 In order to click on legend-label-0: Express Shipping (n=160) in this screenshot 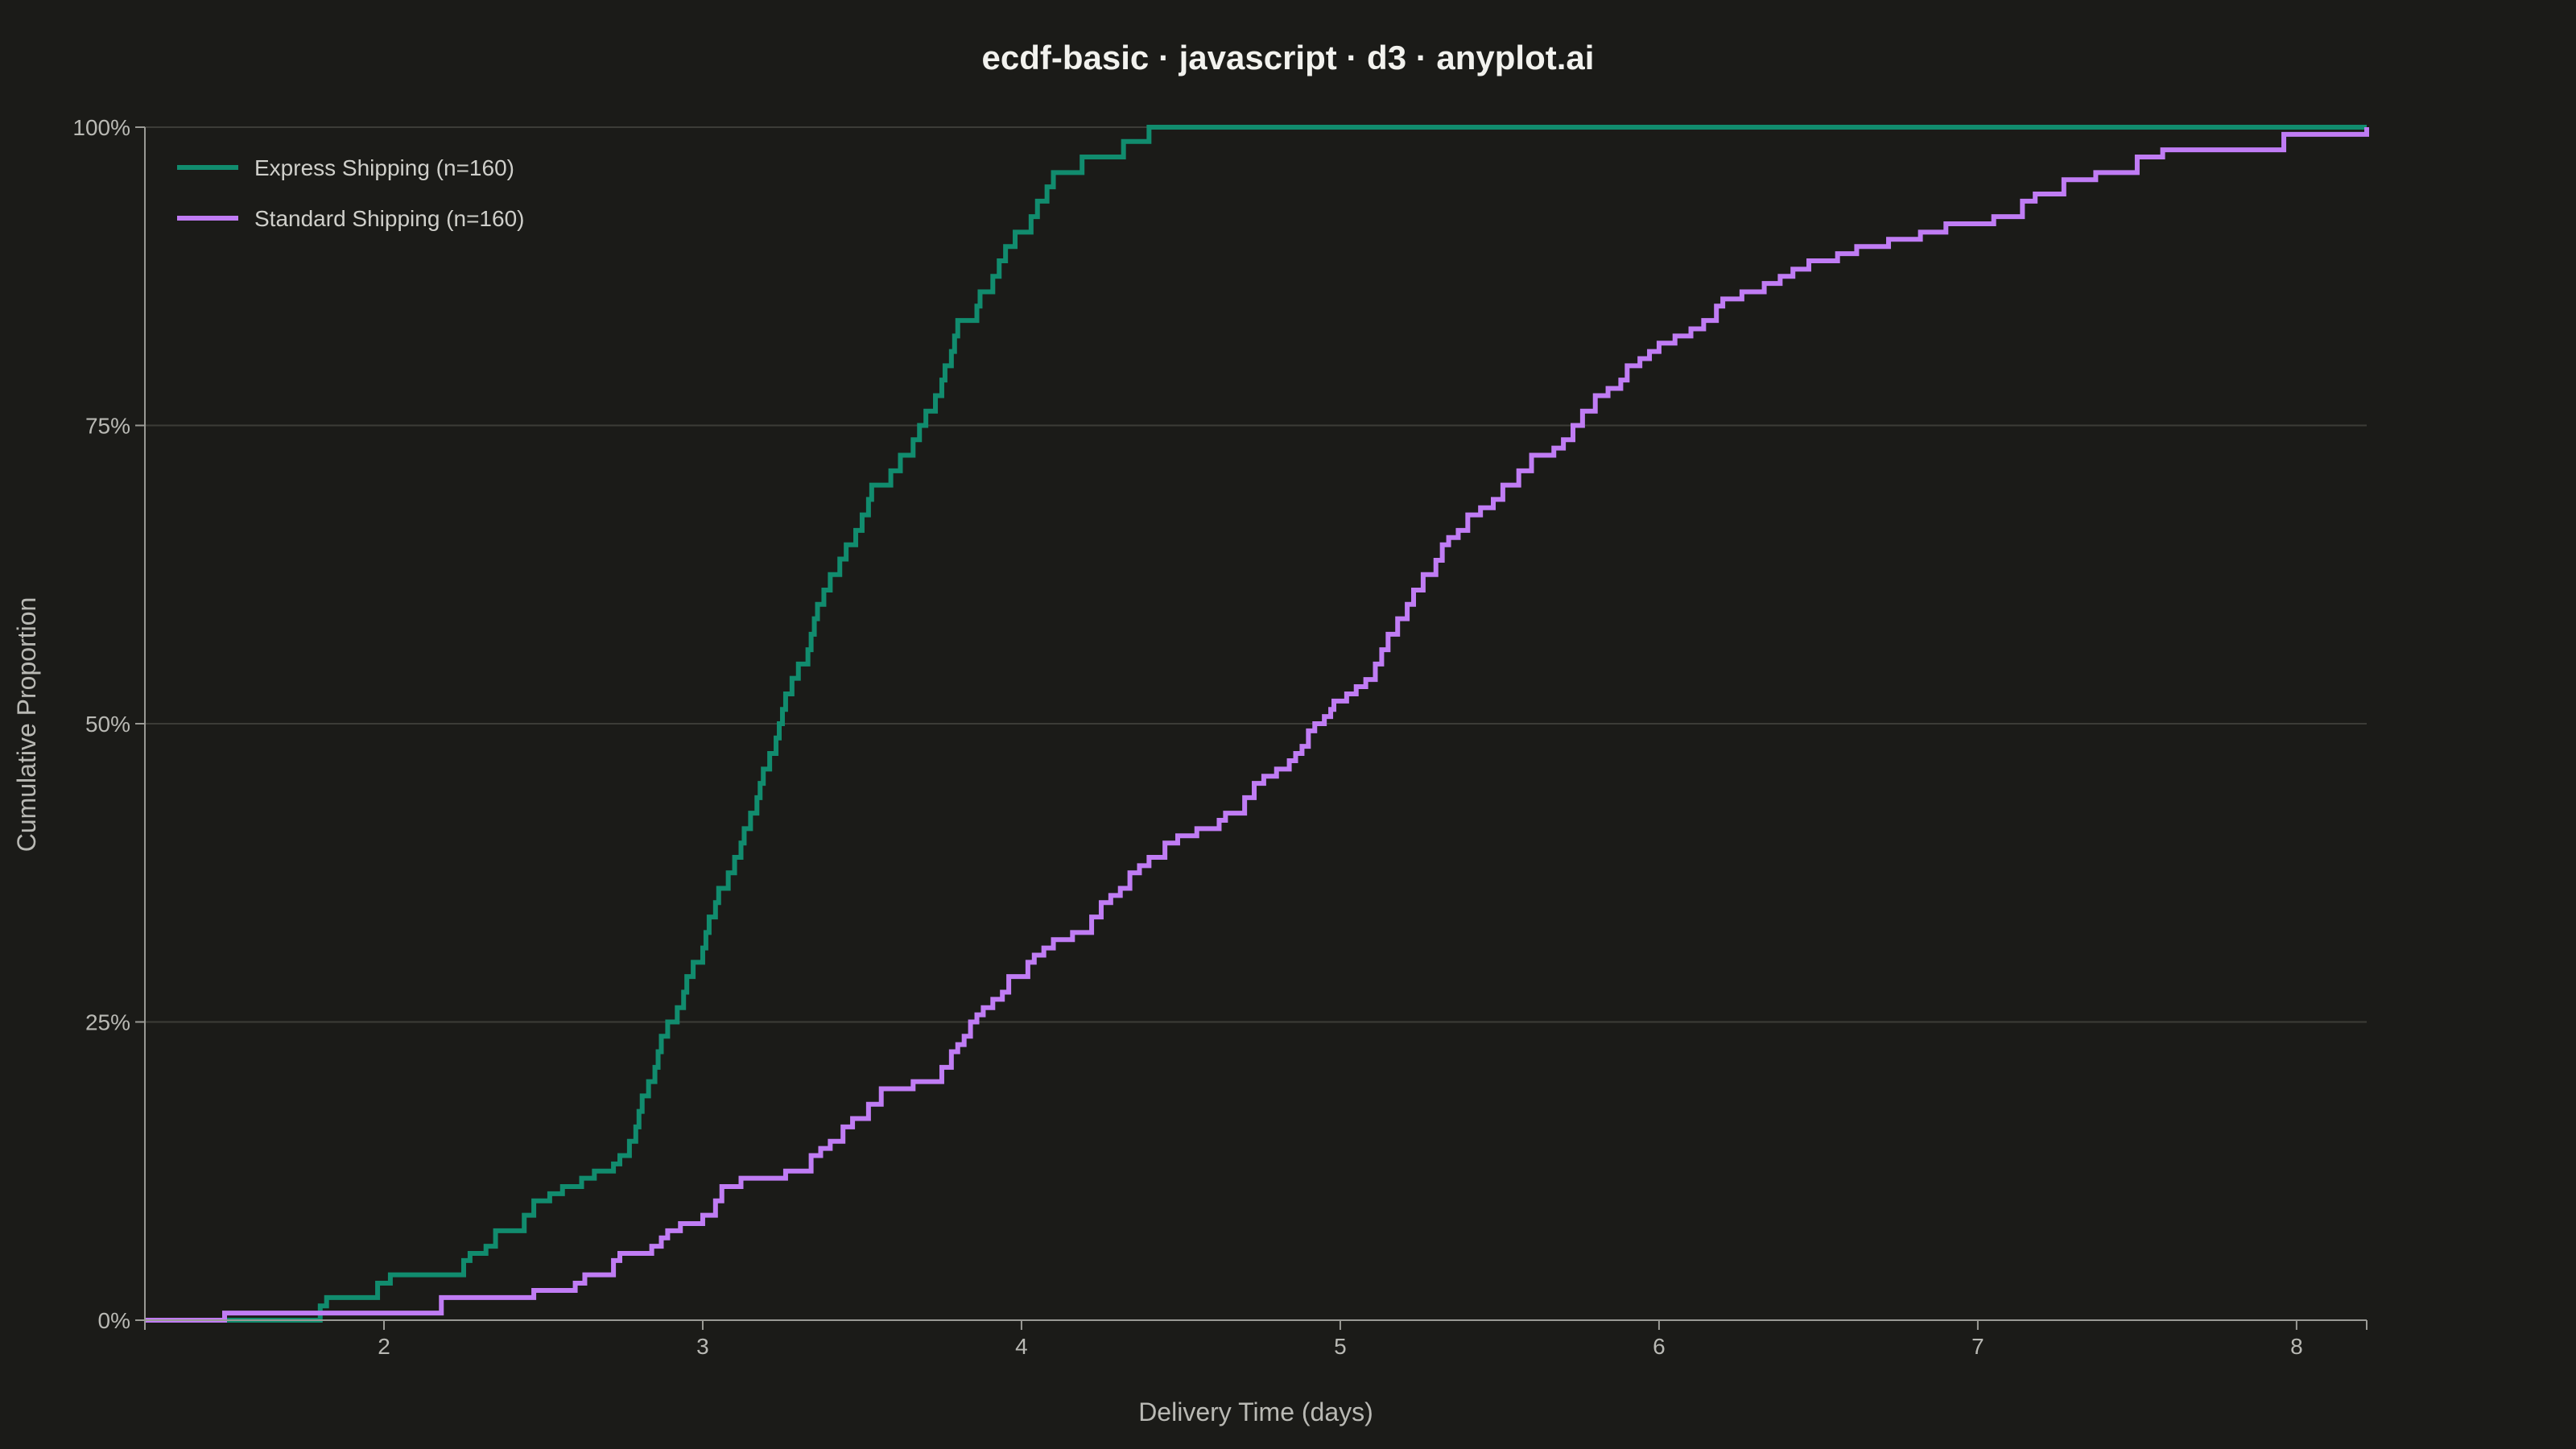, I will do `click(384, 167)`.